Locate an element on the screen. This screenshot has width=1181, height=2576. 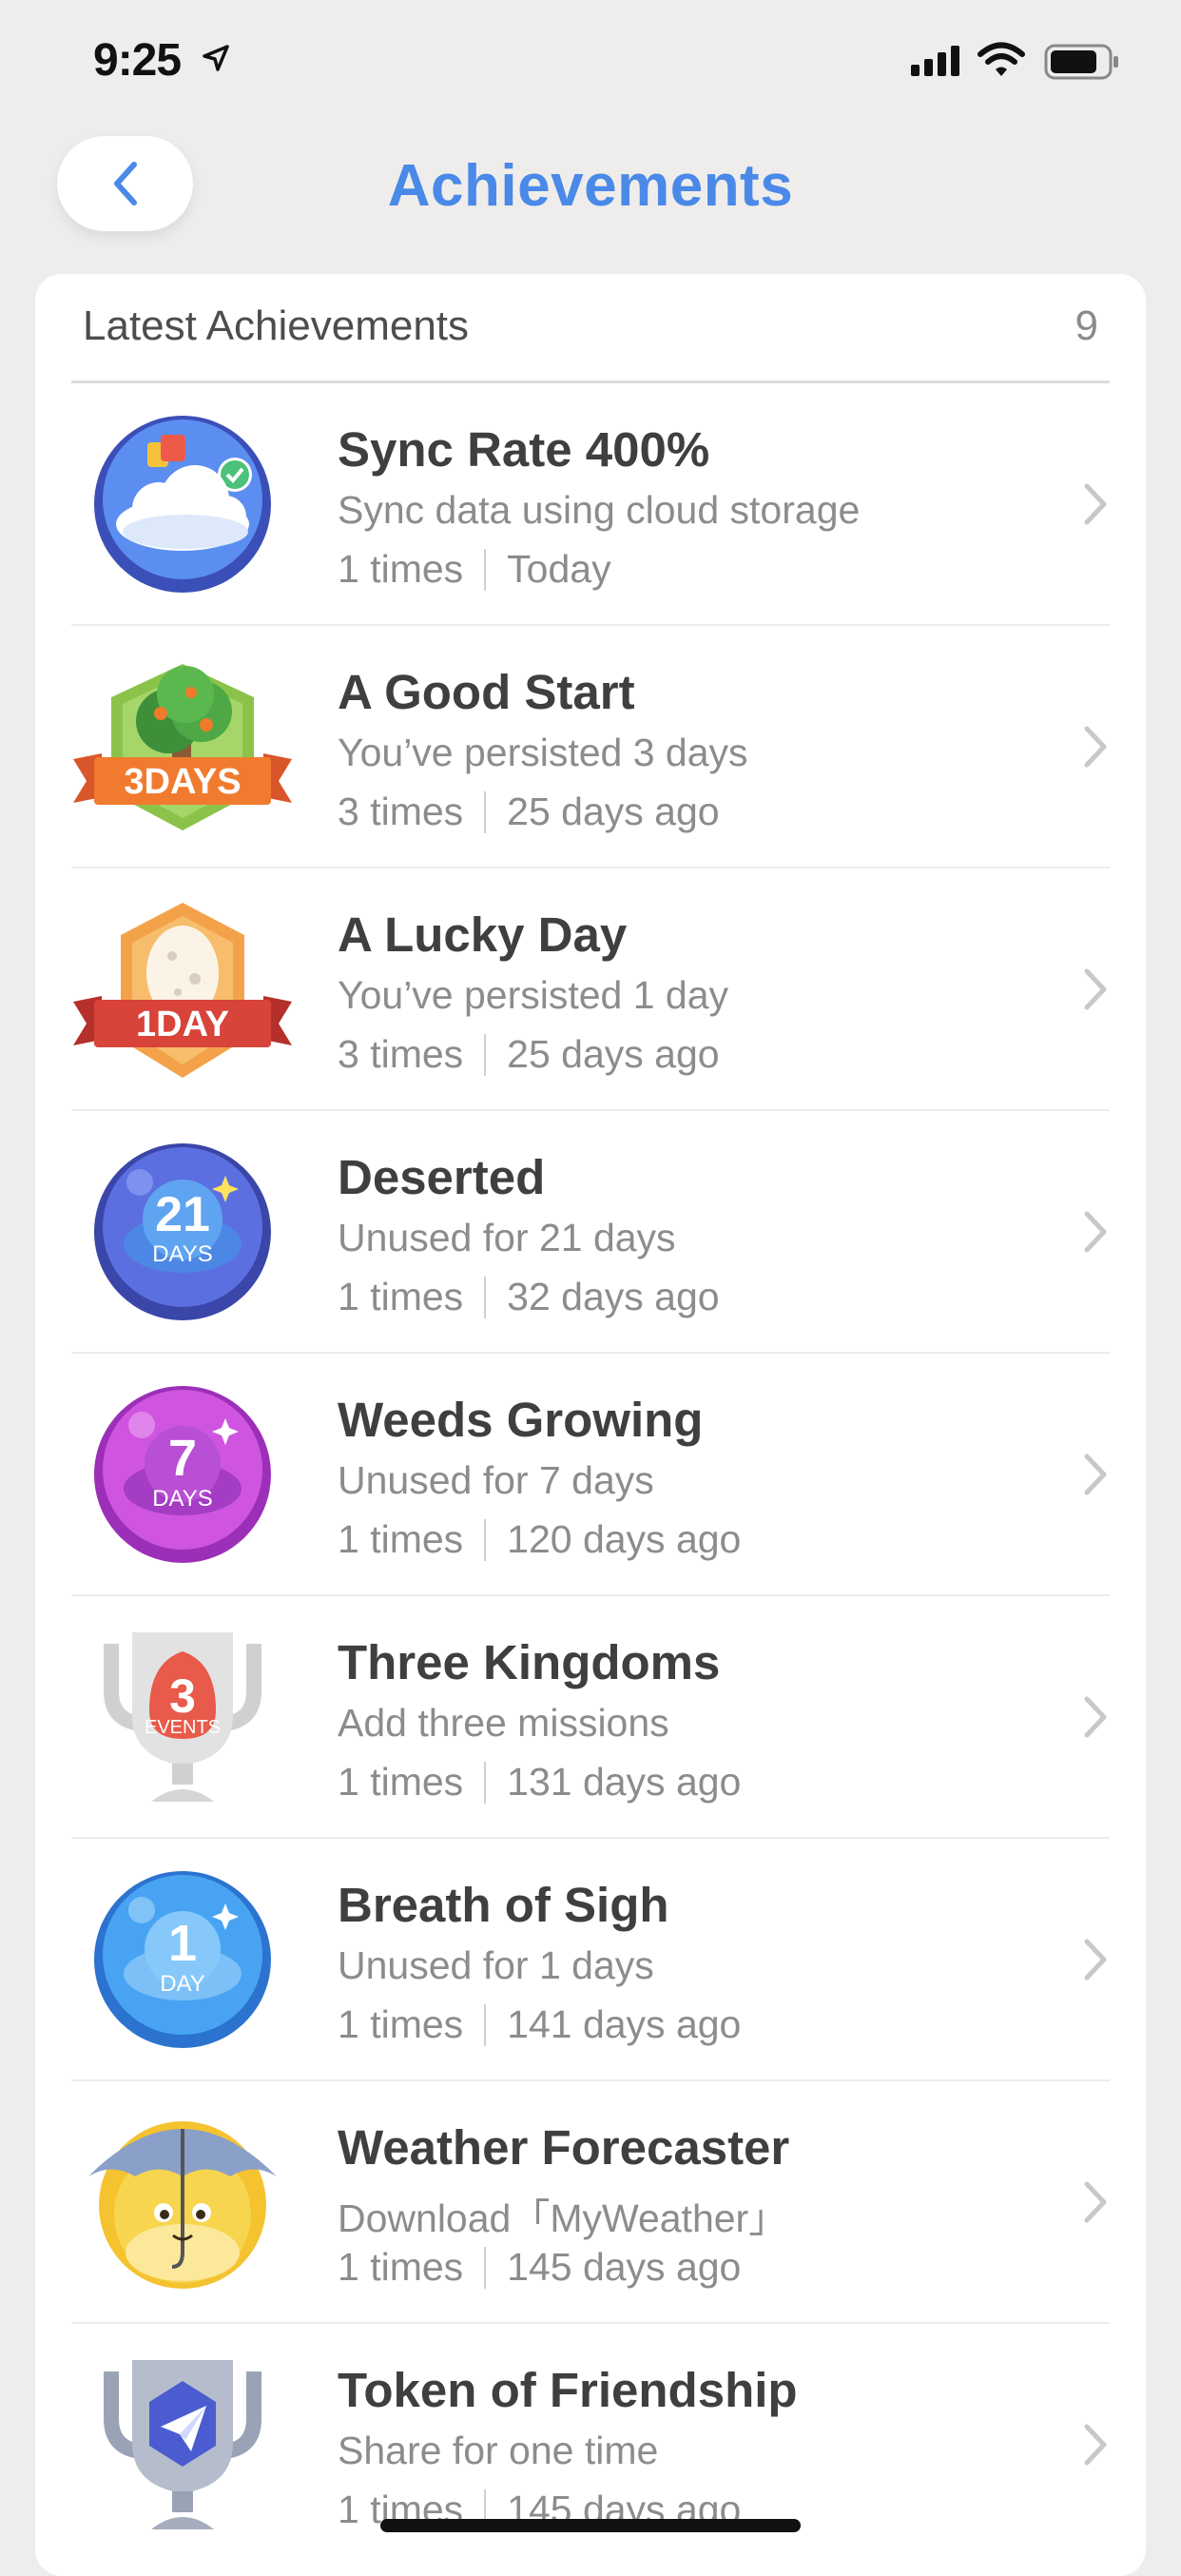
achievement-description: Sync data using cloud storage is located at coordinates (599, 510).